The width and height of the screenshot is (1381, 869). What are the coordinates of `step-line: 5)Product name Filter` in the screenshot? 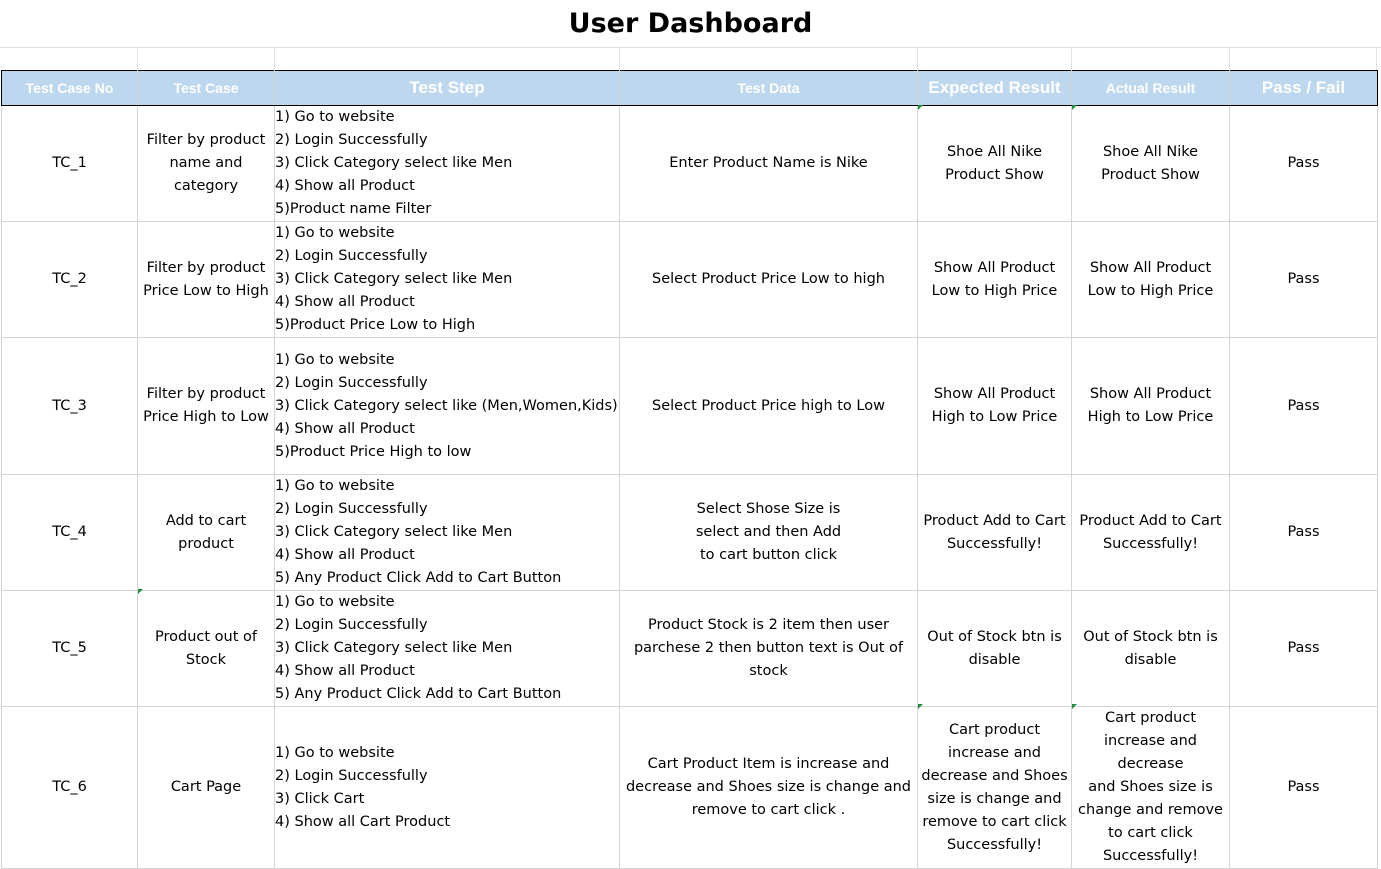 It's located at (353, 209).